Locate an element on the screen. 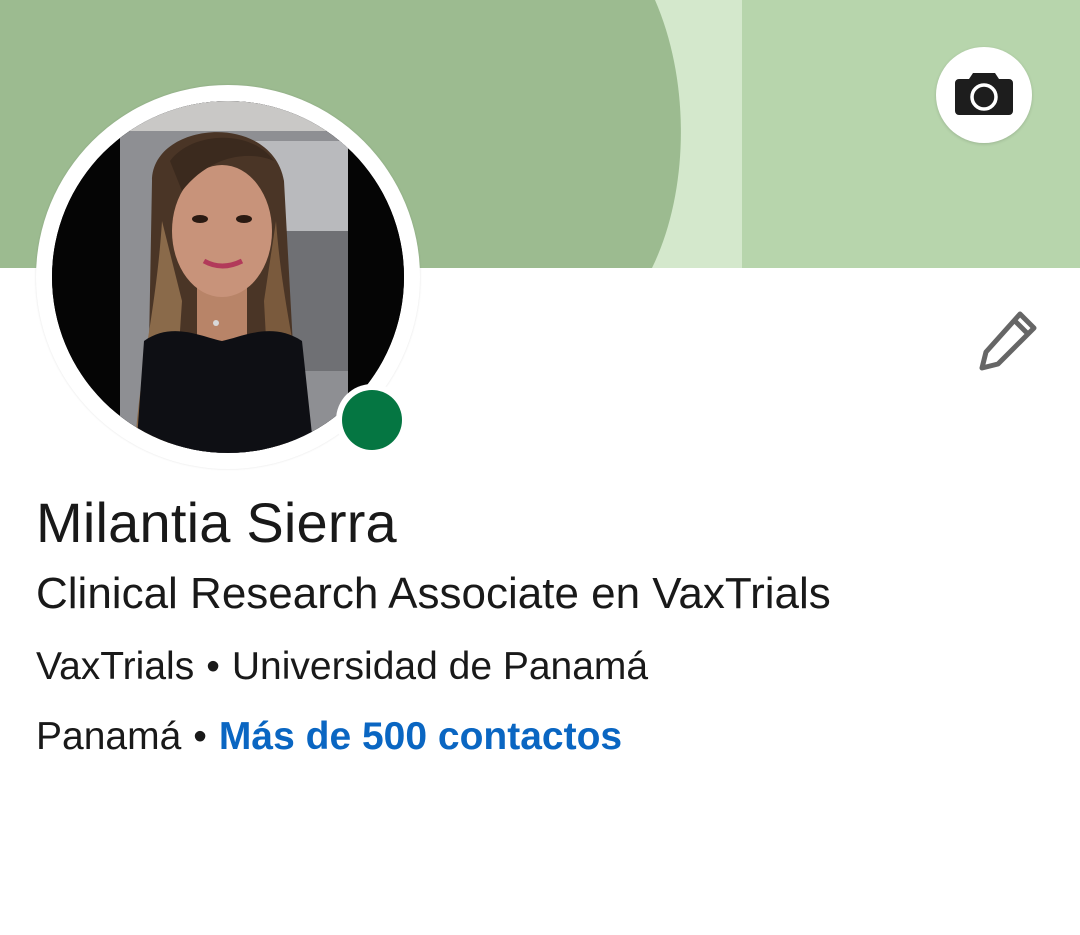 The height and width of the screenshot is (935, 1080). edit-profile-button is located at coordinates (1008, 342).